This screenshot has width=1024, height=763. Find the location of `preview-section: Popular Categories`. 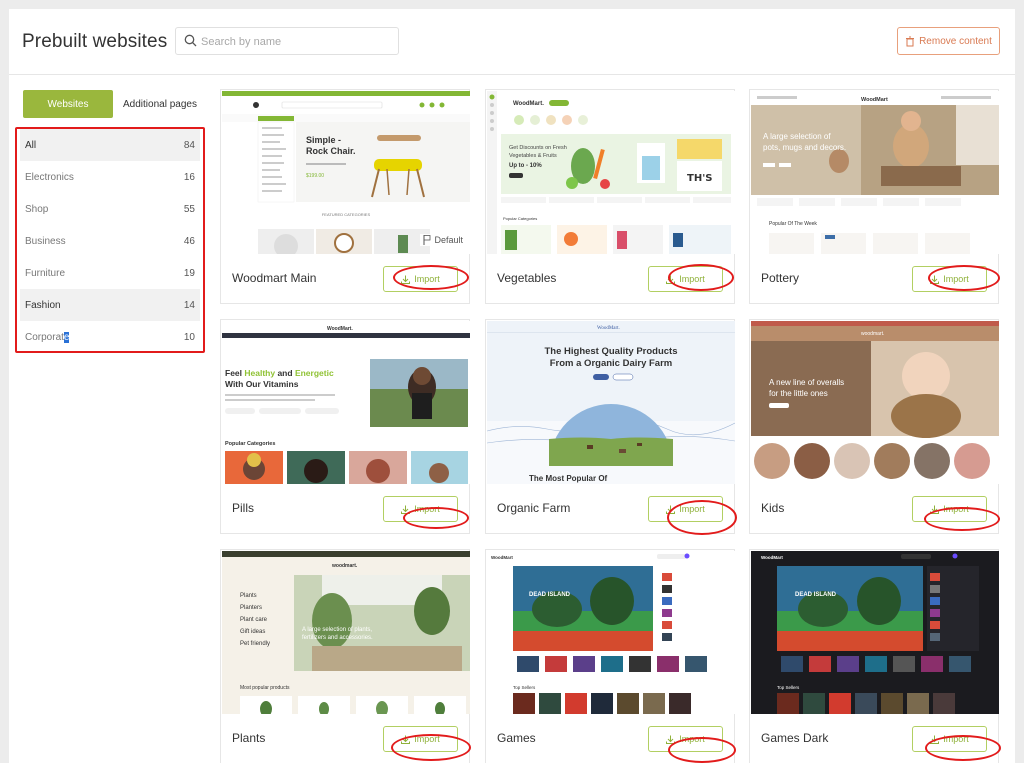

preview-section: Popular Categories is located at coordinates (520, 218).